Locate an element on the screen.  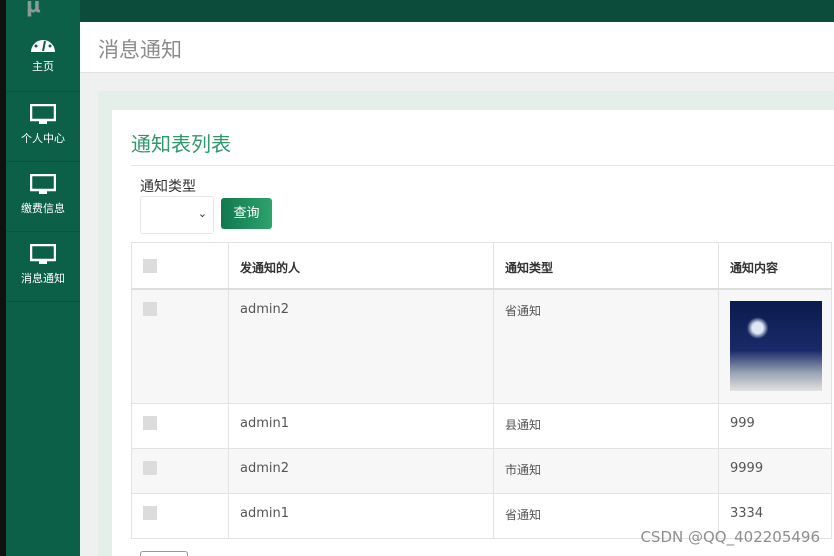
sidebar-item-label: 主页 is located at coordinates (43, 66).